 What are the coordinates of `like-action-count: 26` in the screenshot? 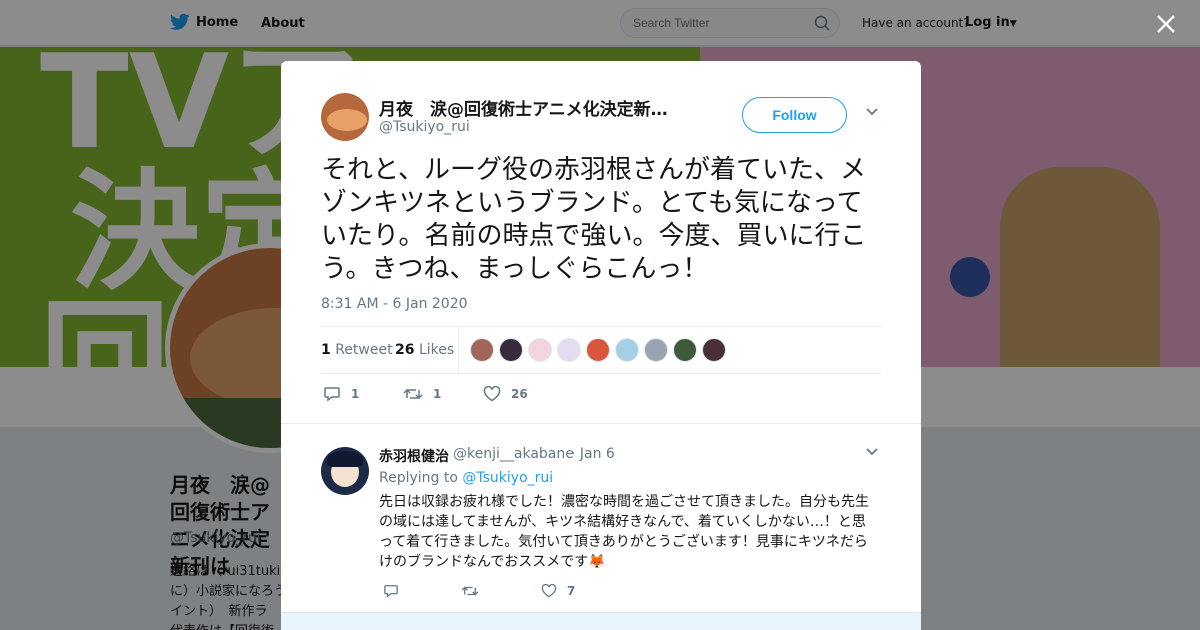 It's located at (519, 394).